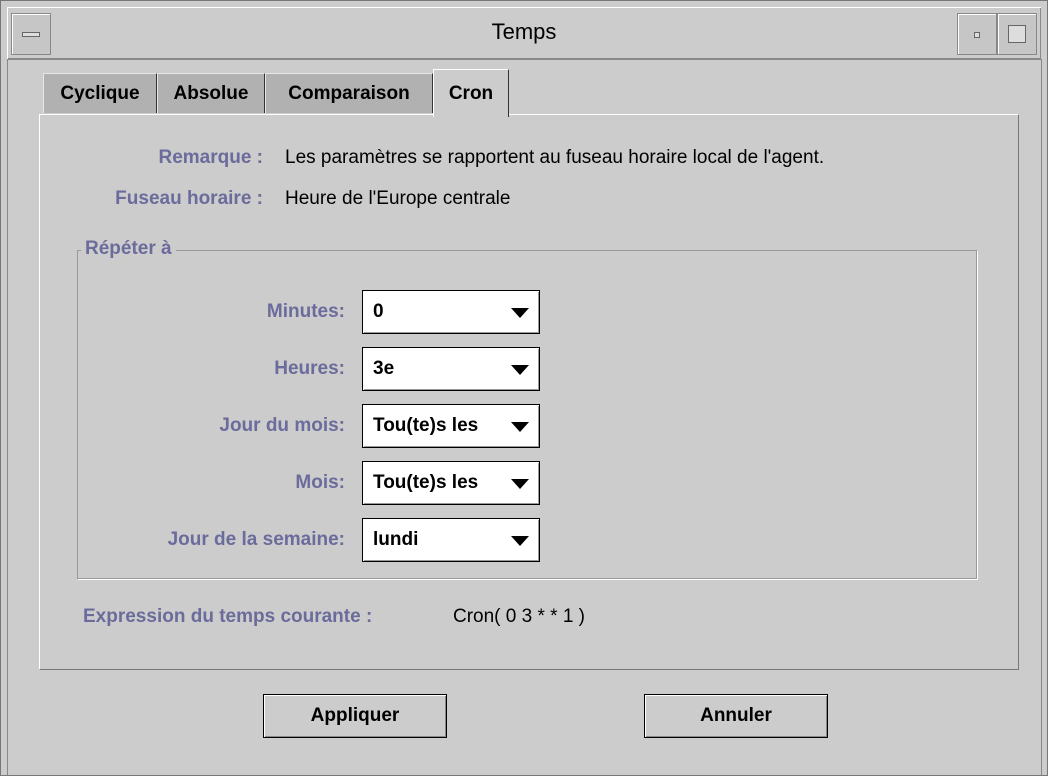  Describe the element at coordinates (471, 93) in the screenshot. I see `tab-cron: Cron` at that location.